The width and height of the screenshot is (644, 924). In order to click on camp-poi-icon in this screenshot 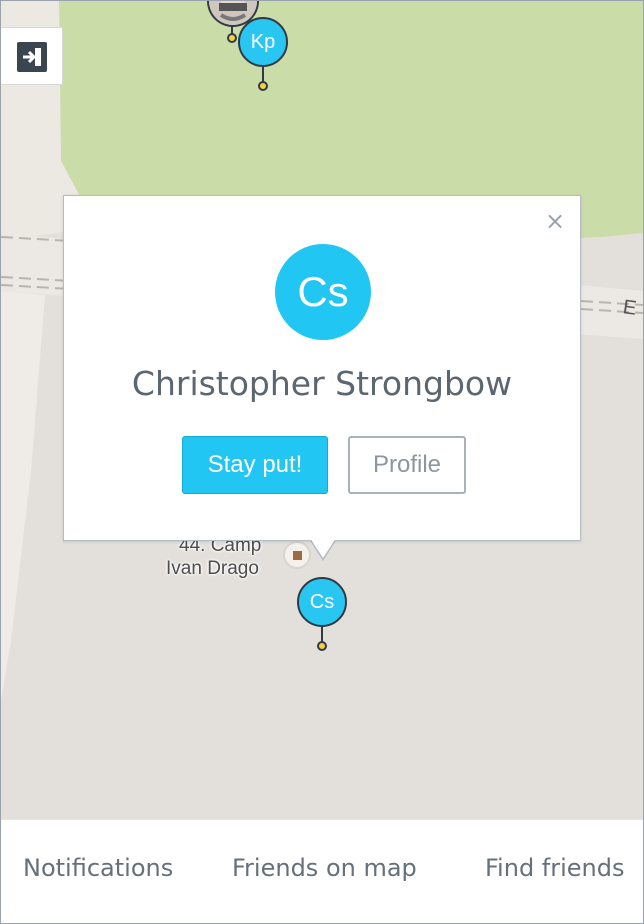, I will do `click(297, 555)`.